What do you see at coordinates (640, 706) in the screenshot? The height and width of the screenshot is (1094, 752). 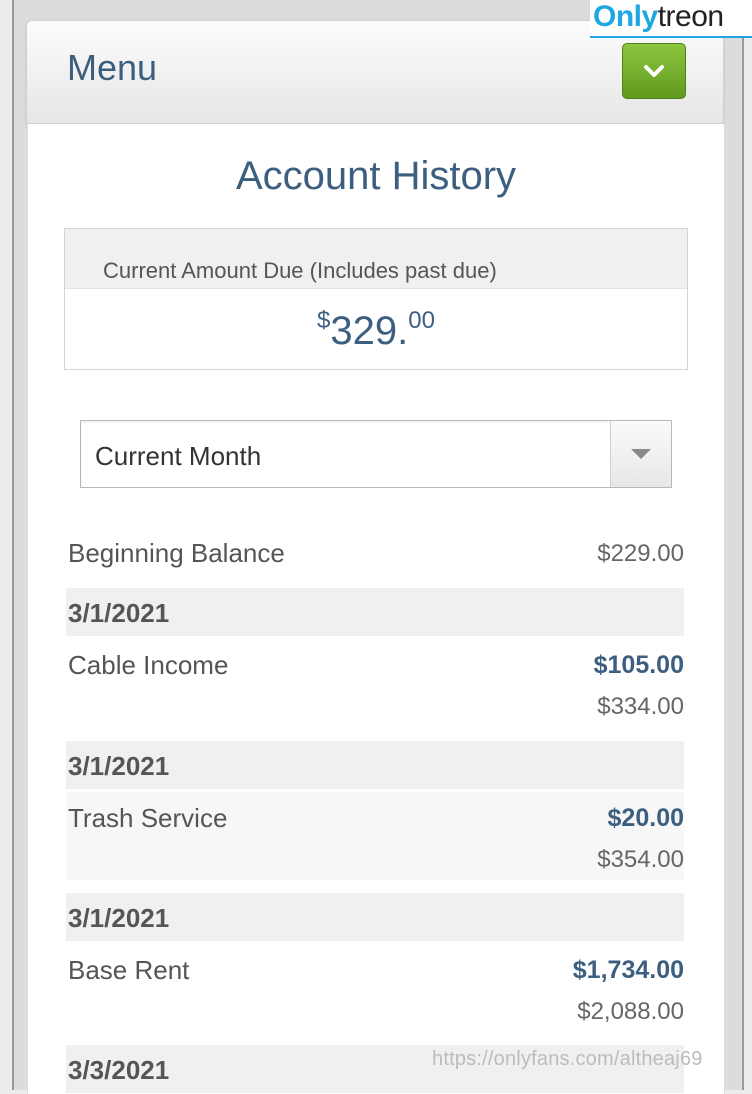 I see `running-balance: $334.00` at bounding box center [640, 706].